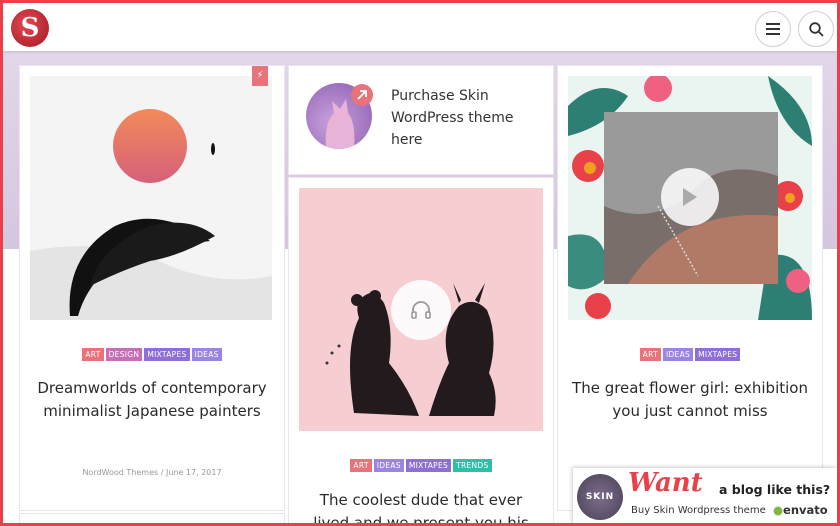 The width and height of the screenshot is (840, 526). I want to click on menu-button, so click(773, 29).